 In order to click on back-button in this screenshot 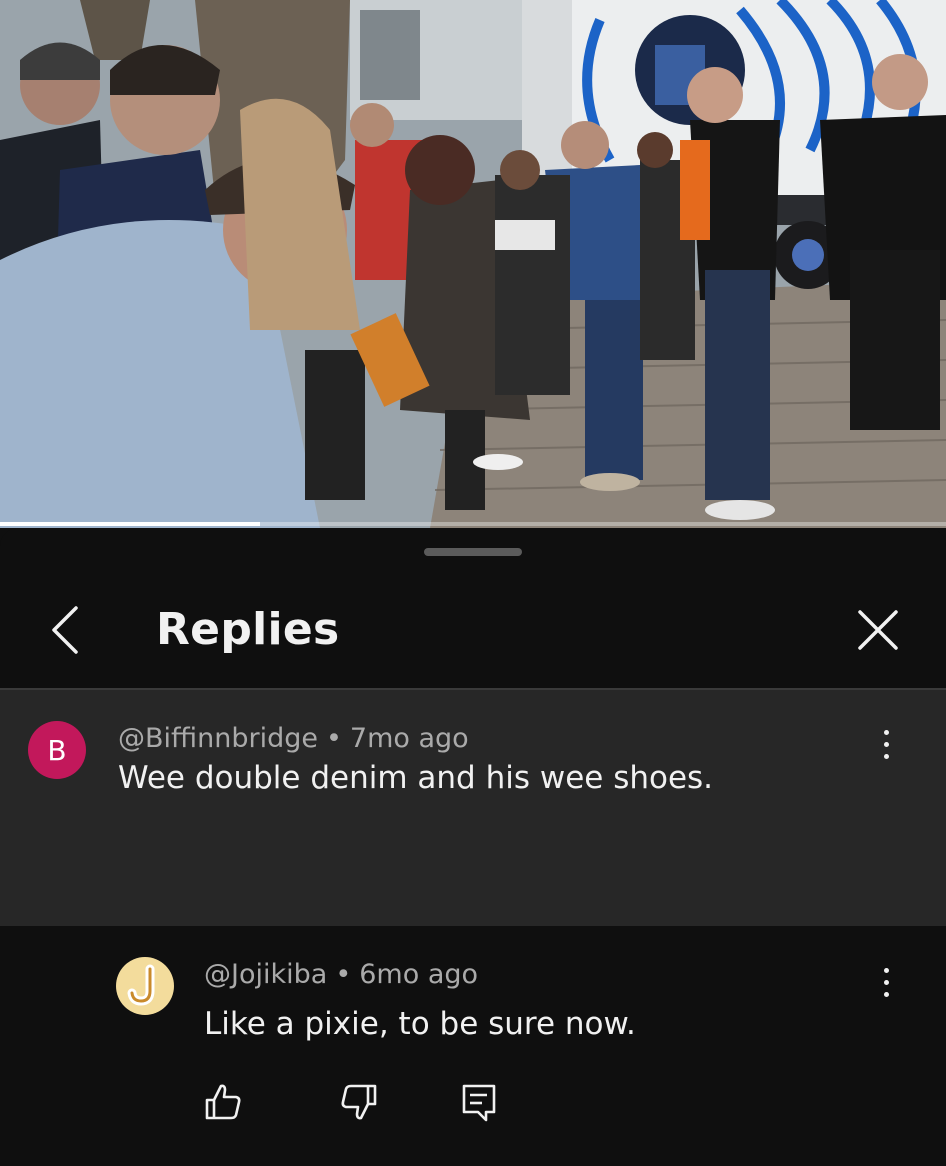, I will do `click(66, 630)`.